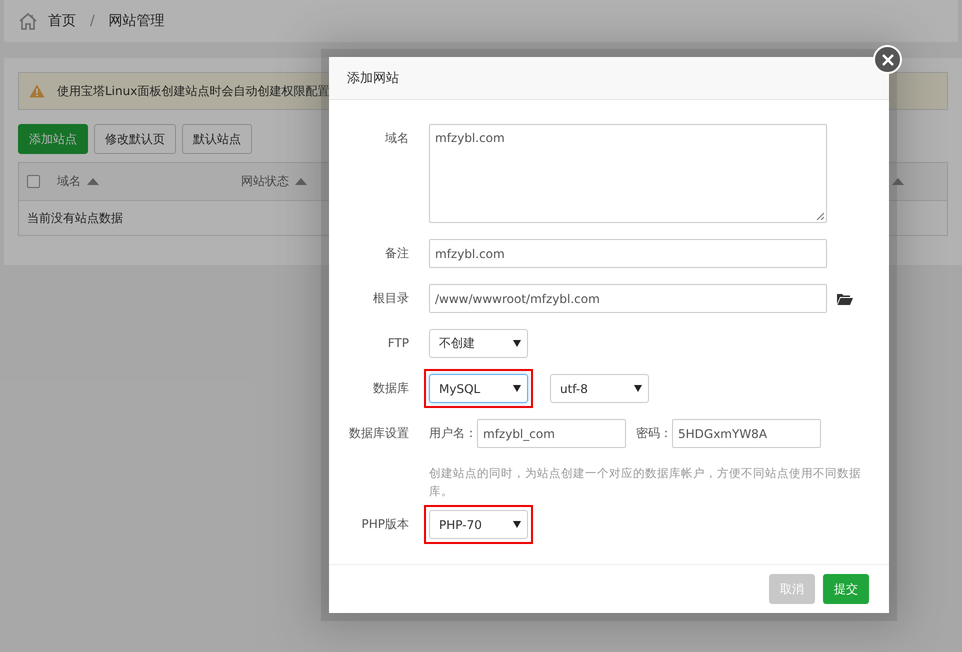  What do you see at coordinates (28, 21) in the screenshot?
I see `home-icon` at bounding box center [28, 21].